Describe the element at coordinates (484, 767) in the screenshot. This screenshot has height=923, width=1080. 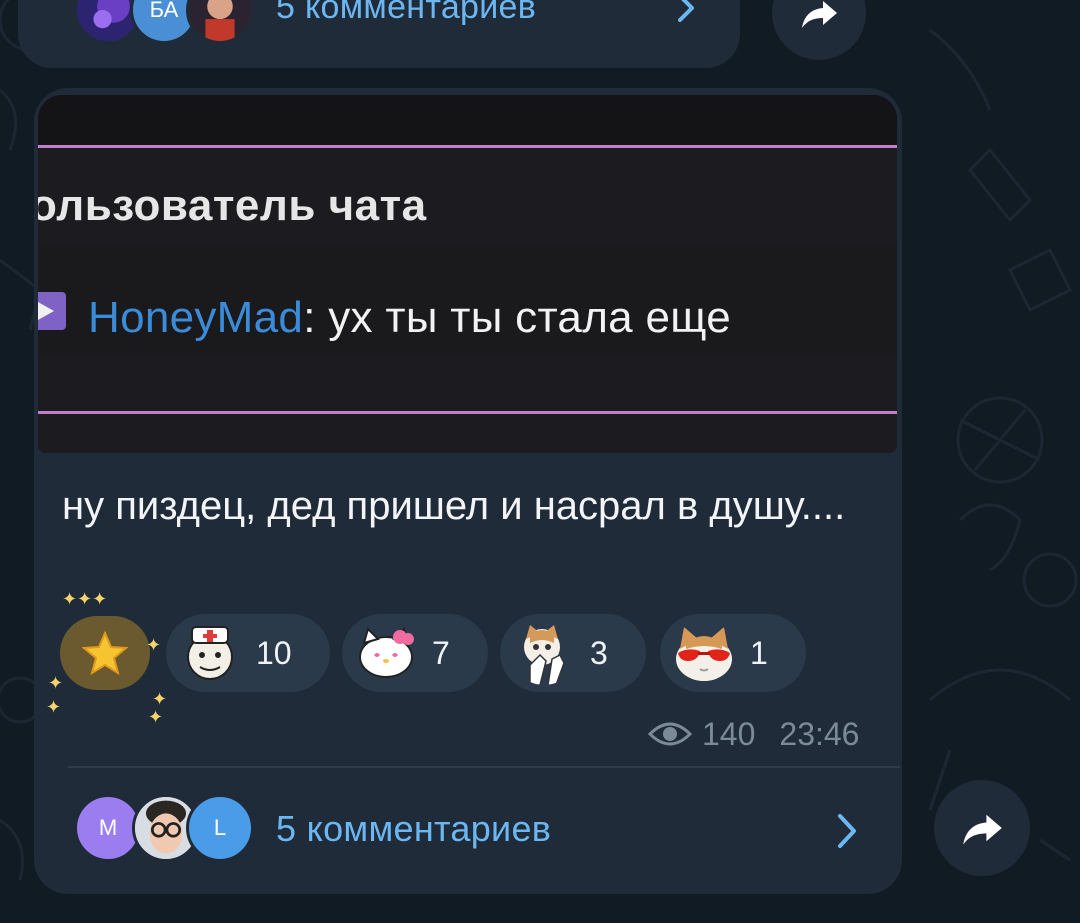
I see `comments-divider` at that location.